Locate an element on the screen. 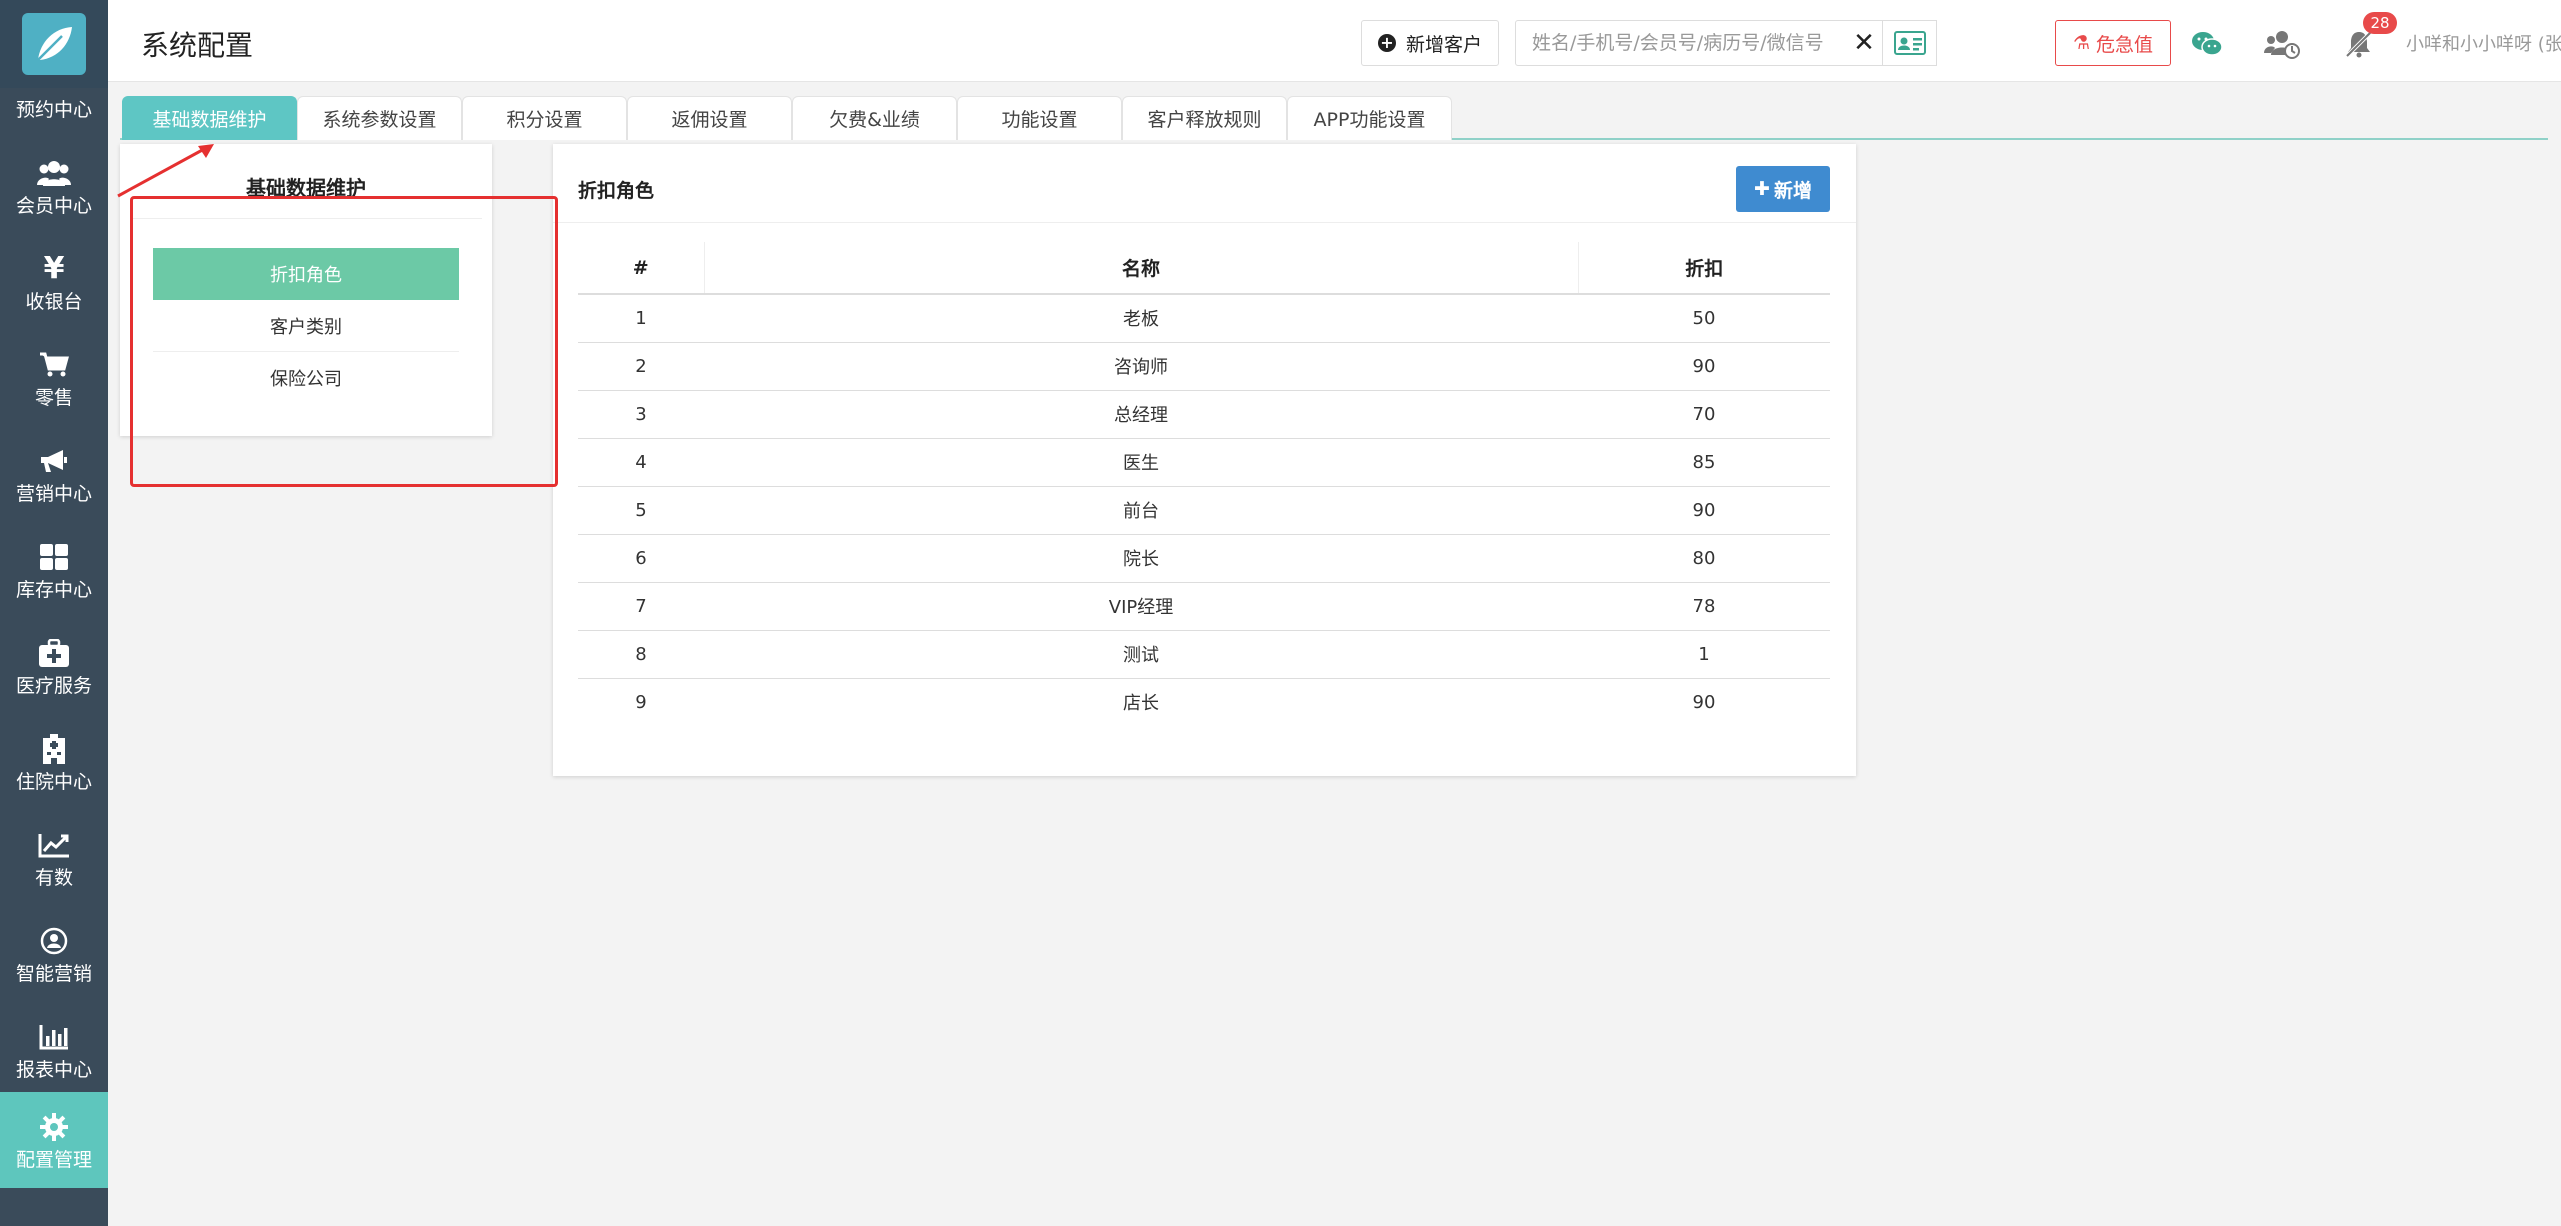 This screenshot has height=1226, width=2561. page-title: 系统配置 is located at coordinates (197, 45).